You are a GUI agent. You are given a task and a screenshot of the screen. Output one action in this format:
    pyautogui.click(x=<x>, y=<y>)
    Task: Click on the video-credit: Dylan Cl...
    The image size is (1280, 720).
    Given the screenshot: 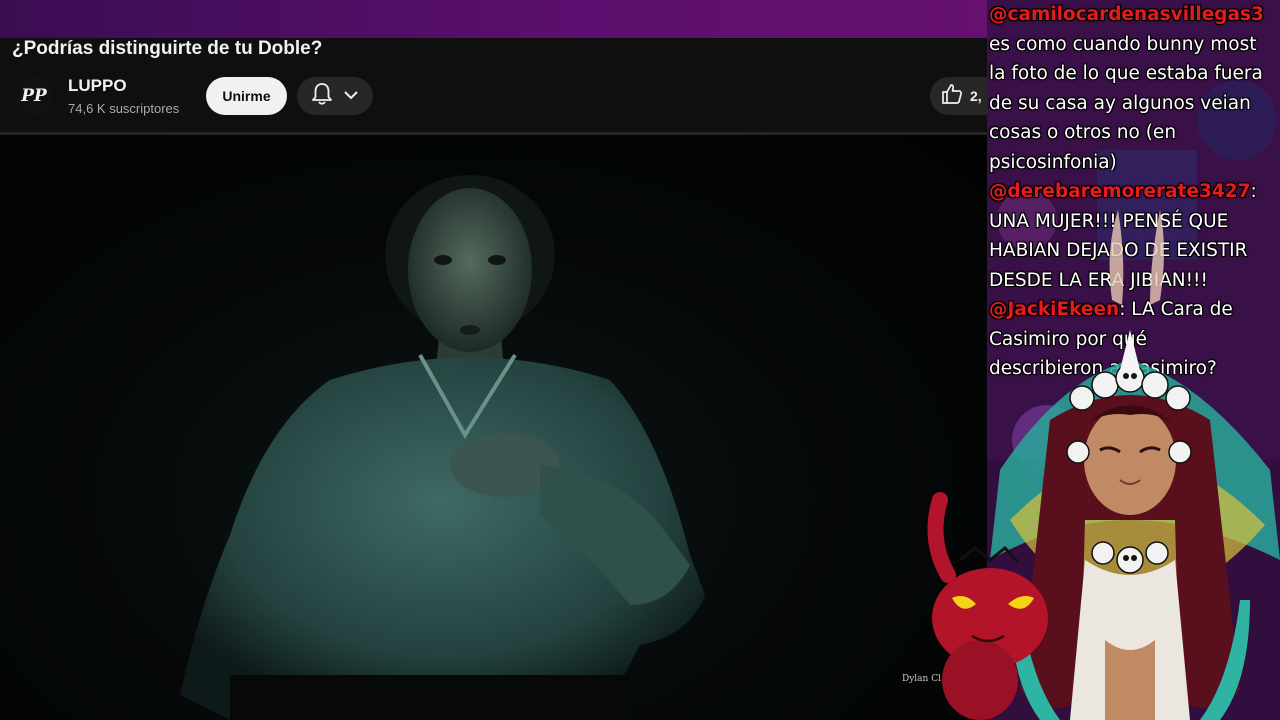 What is the action you would take?
    pyautogui.click(x=926, y=679)
    